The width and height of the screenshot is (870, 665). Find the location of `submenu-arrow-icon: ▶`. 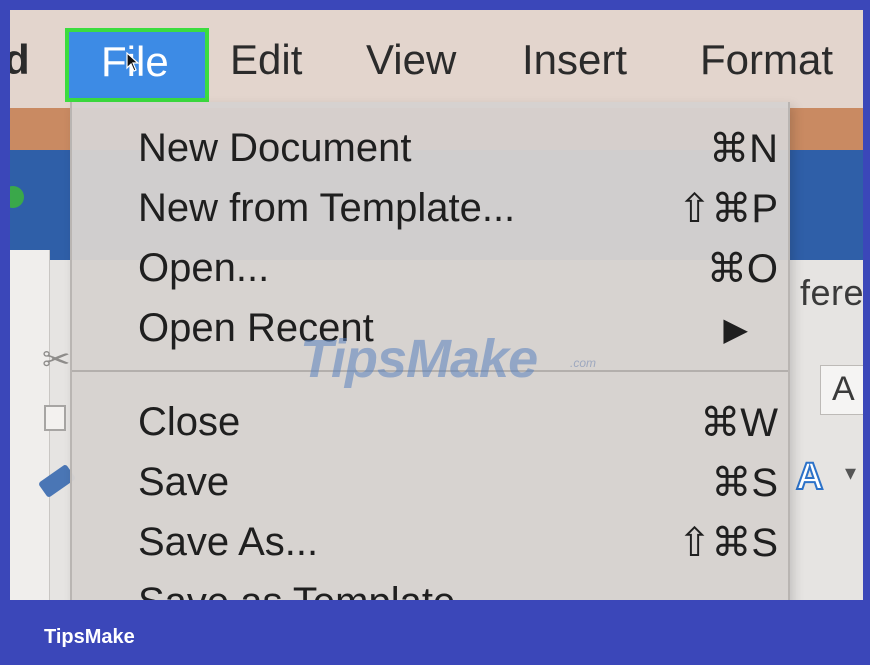

submenu-arrow-icon: ▶ is located at coordinates (735, 329).